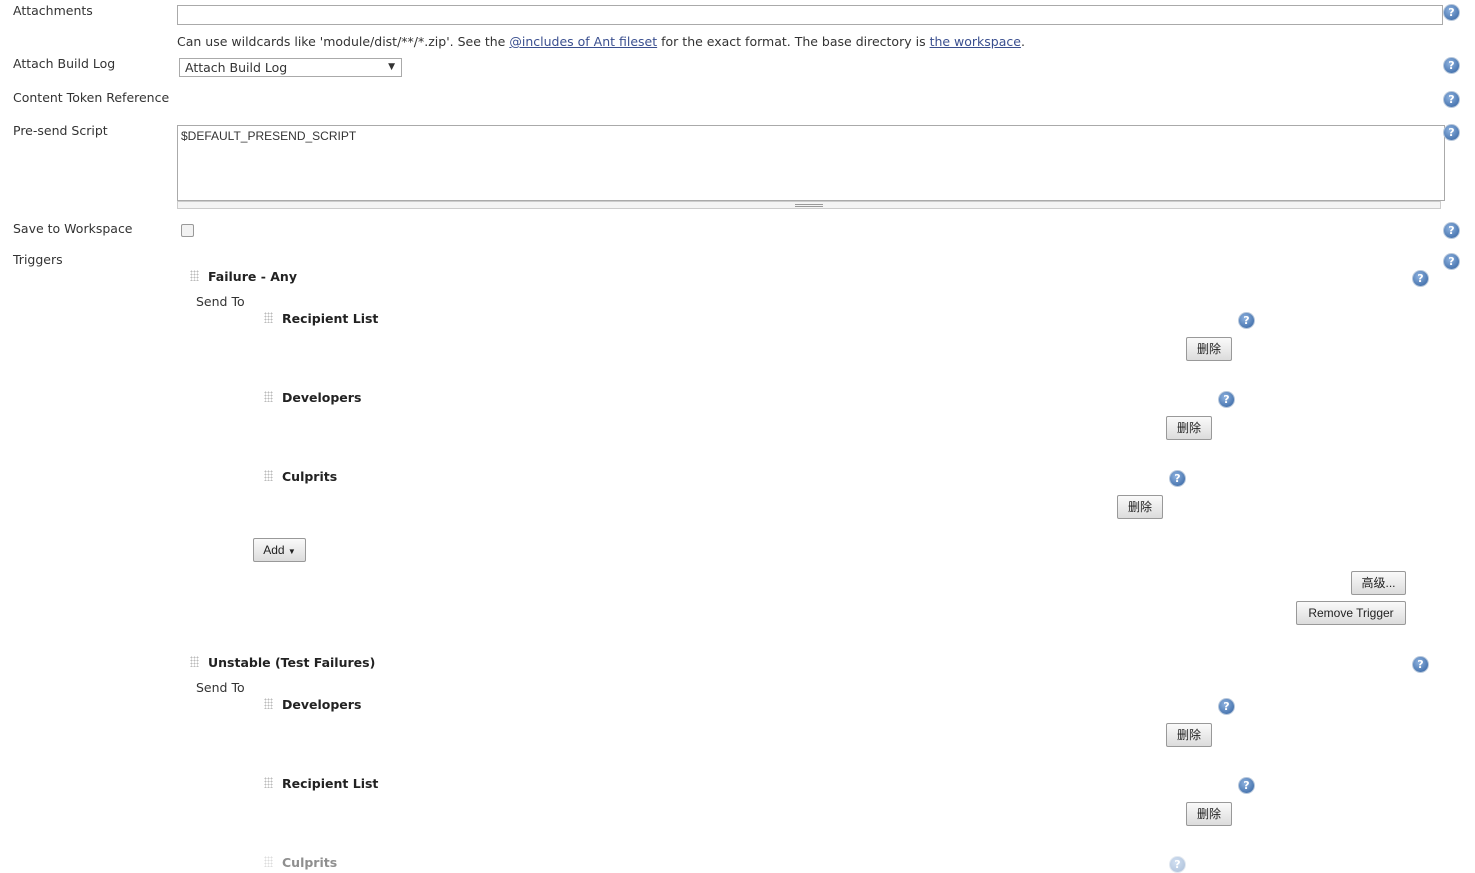 The width and height of the screenshot is (1475, 873). Describe the element at coordinates (64, 63) in the screenshot. I see `attach-build-log-label: Attach Build Log` at that location.